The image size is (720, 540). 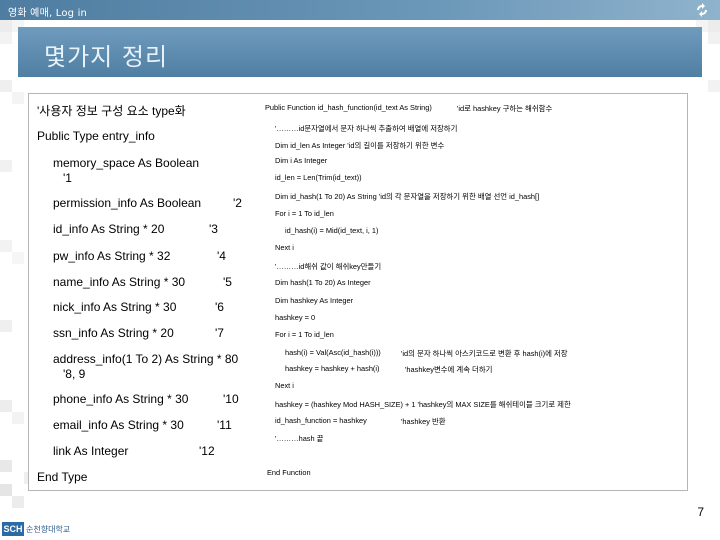 I want to click on title-bar: 영화 예매, Log in, so click(x=360, y=10).